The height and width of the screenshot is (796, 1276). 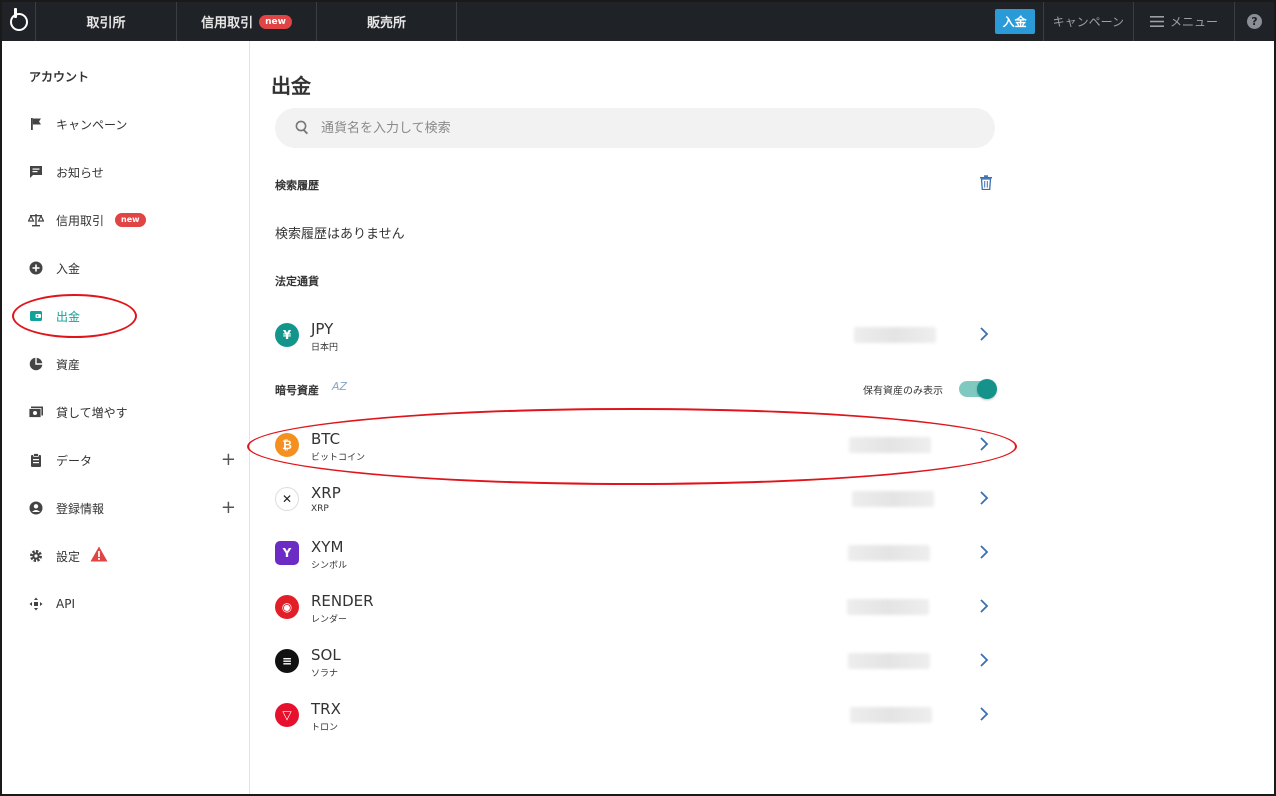 I want to click on search-input, so click(x=641, y=128).